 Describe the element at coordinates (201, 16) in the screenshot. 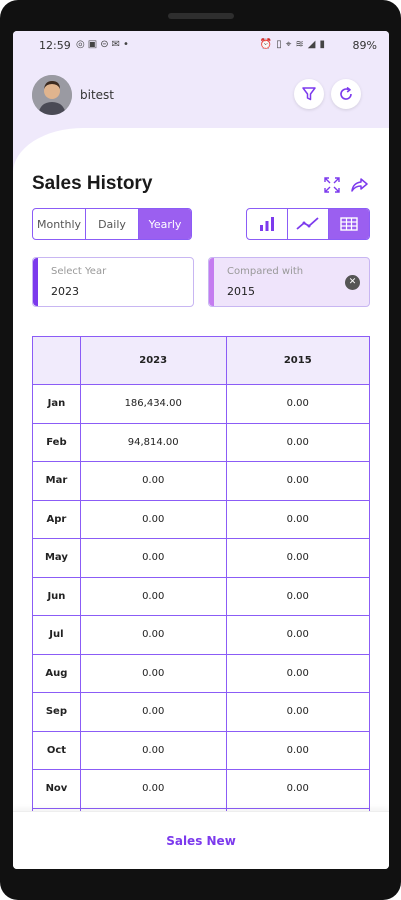

I see `device-speaker` at that location.